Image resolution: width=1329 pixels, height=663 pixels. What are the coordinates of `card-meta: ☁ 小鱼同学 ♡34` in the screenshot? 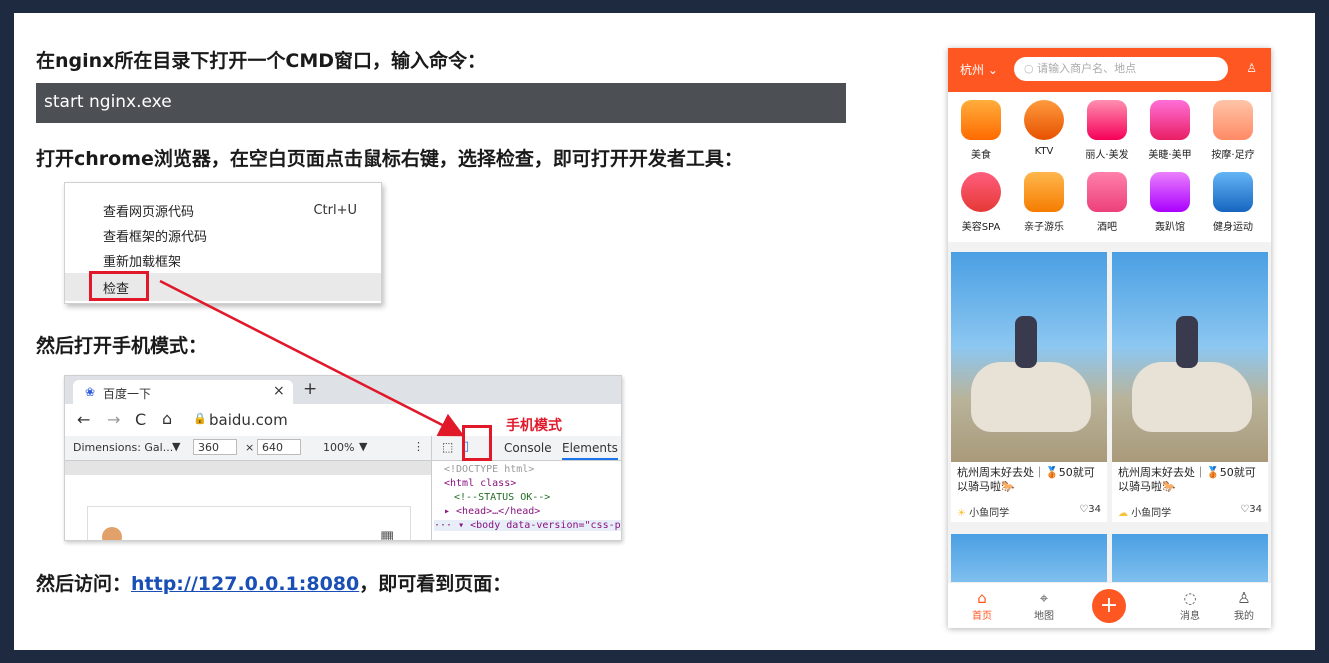 It's located at (1190, 512).